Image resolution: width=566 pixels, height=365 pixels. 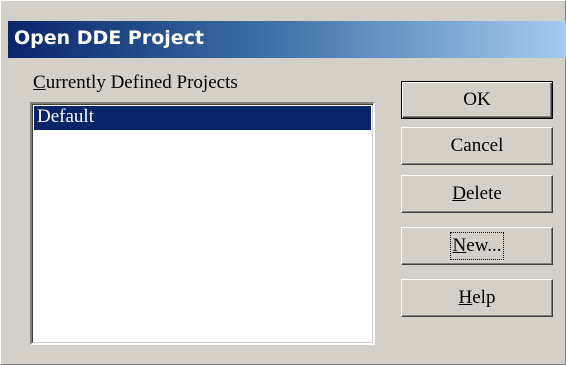 I want to click on dialog-title: Open DDE Project, so click(x=109, y=38).